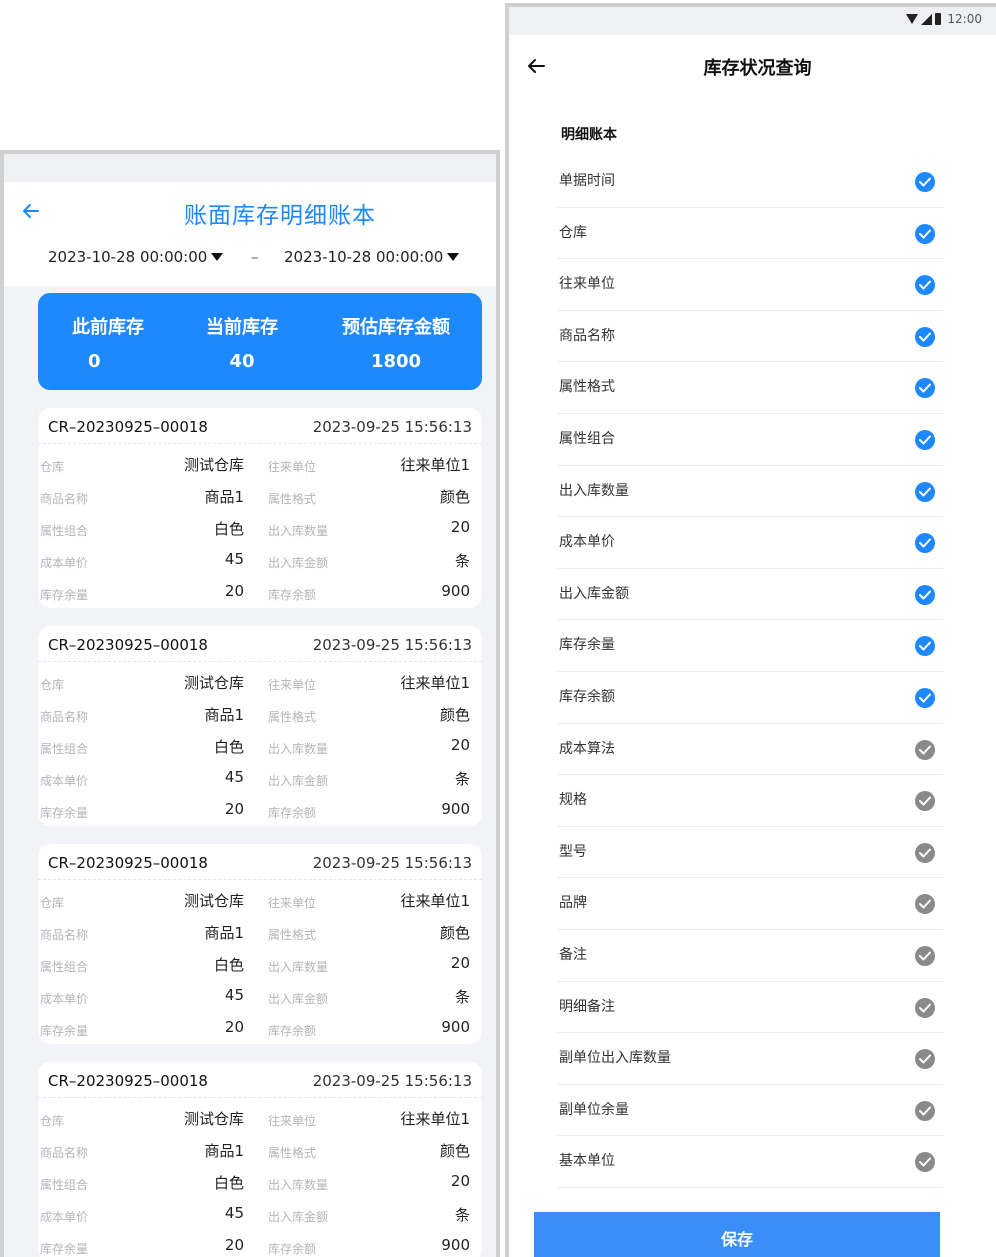  I want to click on option-label: 基本单位, so click(587, 1161).